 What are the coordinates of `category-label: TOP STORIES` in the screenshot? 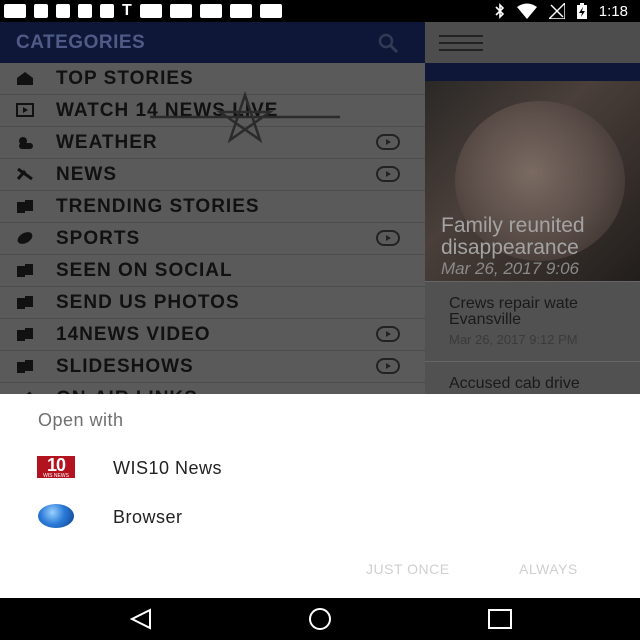 It's located at (125, 78).